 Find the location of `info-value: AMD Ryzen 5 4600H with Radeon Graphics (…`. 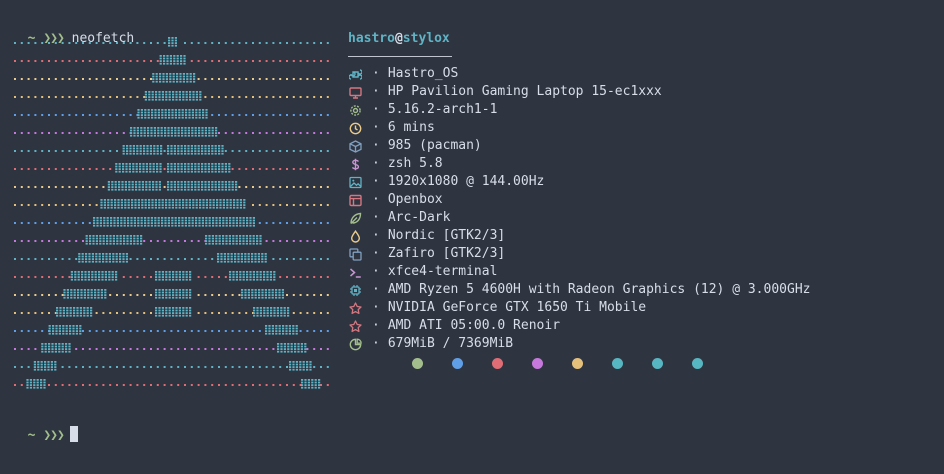

info-value: AMD Ryzen 5 4600H with Radeon Graphics (… is located at coordinates (599, 289).